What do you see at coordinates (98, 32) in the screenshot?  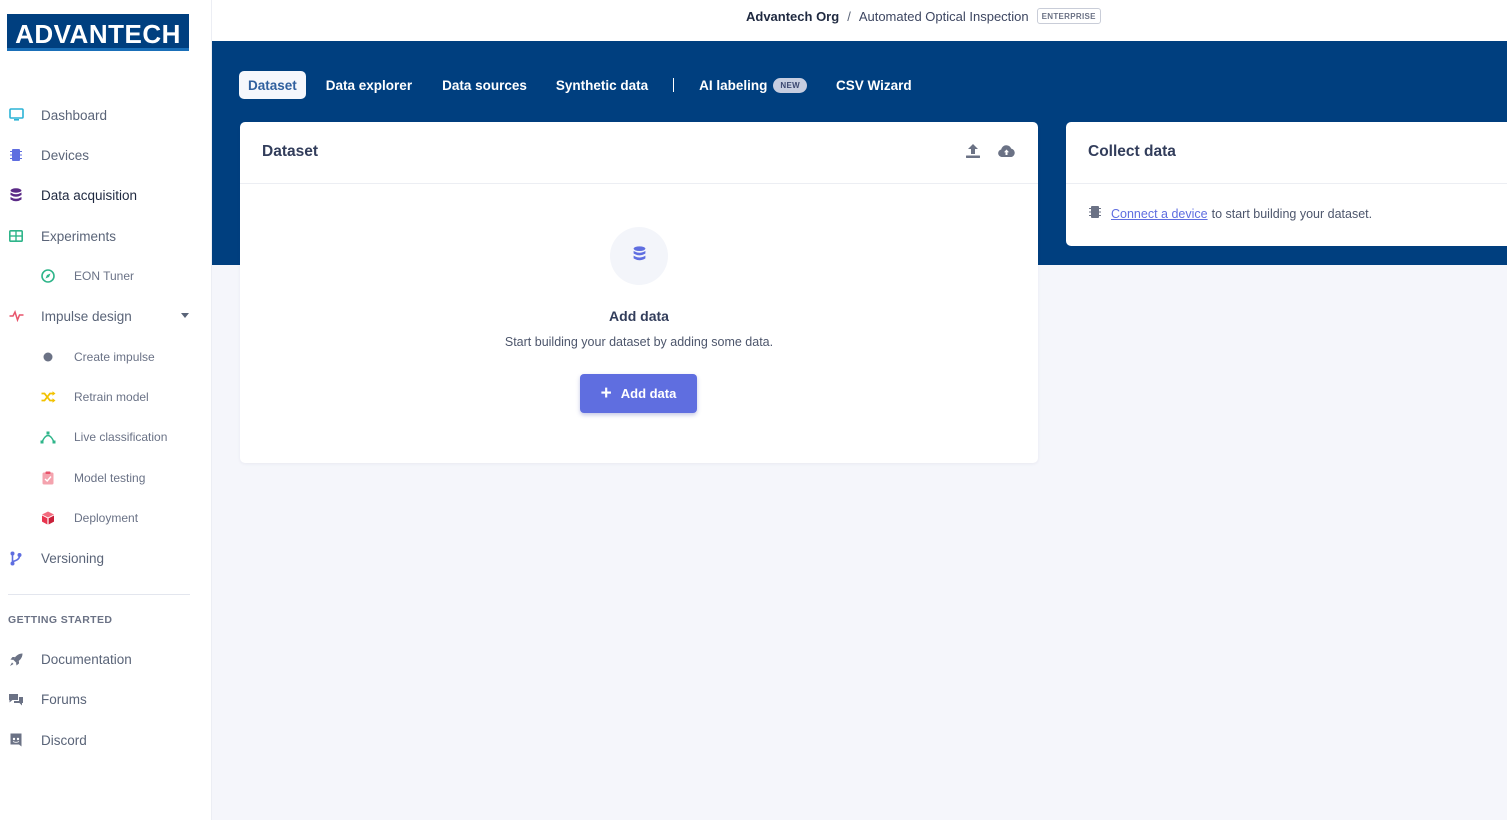 I see `advantech-logo: ADVANTECH` at bounding box center [98, 32].